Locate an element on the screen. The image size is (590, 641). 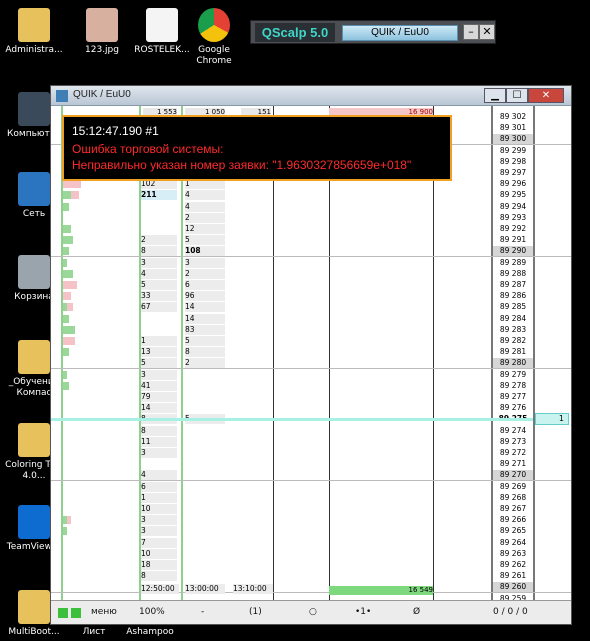
price-cell: 89 294 is located at coordinates (513, 206).